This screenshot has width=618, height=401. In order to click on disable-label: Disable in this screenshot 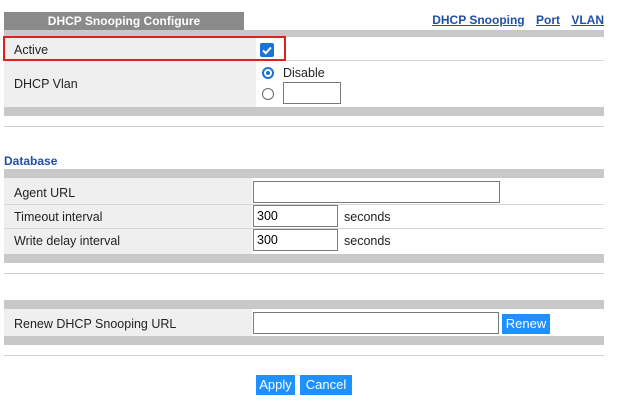, I will do `click(304, 73)`.